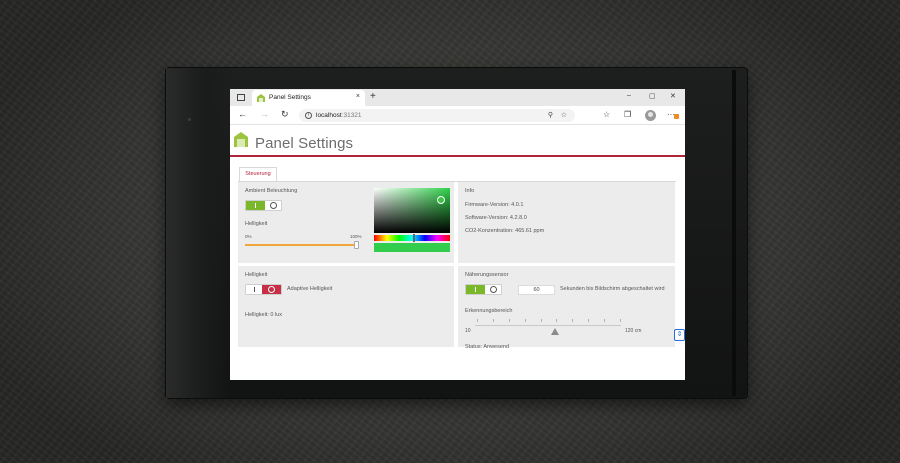  What do you see at coordinates (264, 114) in the screenshot?
I see `forward-button: →` at bounding box center [264, 114].